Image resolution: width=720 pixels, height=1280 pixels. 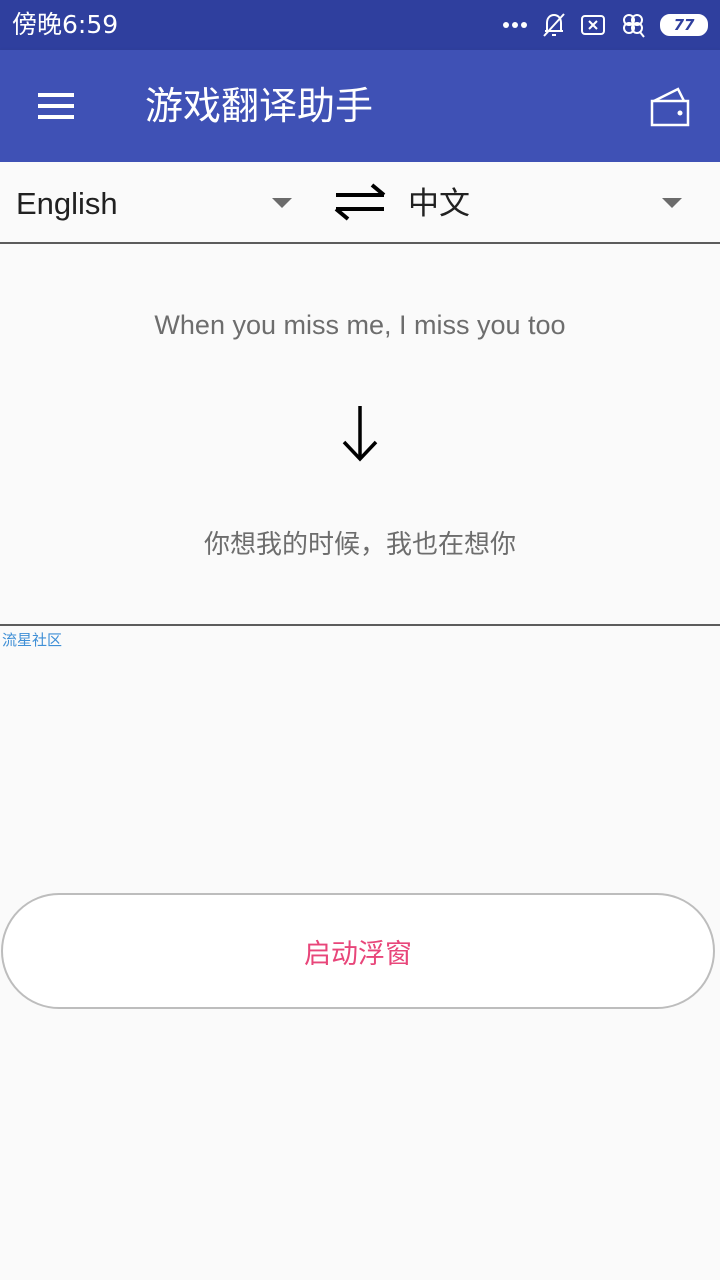 I want to click on start-floating-window-label: 启动浮窗, so click(x=358, y=954).